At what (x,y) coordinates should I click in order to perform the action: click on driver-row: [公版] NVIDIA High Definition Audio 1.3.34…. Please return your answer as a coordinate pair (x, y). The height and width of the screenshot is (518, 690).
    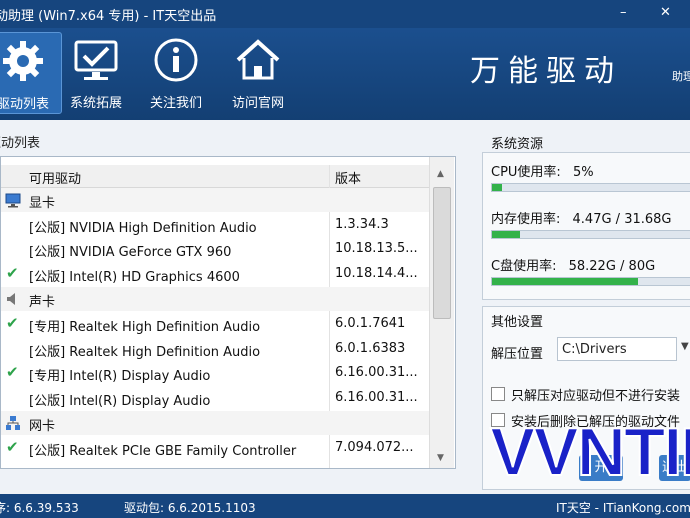
    Looking at the image, I should click on (215, 225).